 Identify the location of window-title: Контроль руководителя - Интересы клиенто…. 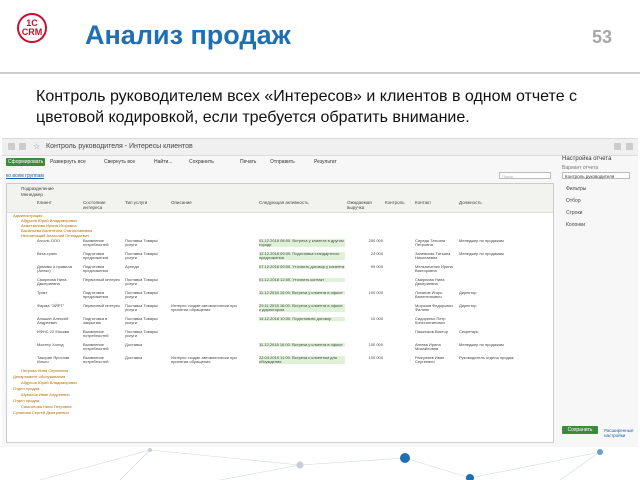
(119, 146).